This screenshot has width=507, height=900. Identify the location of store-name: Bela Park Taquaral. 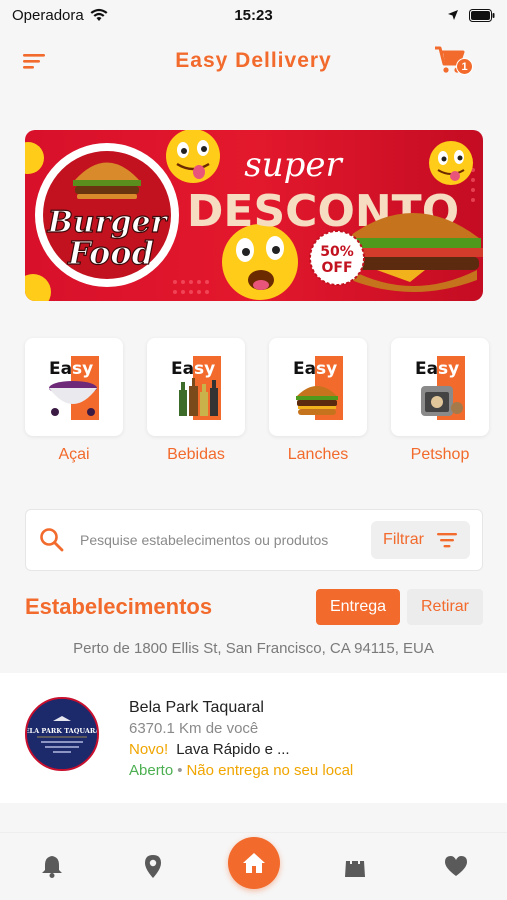
(196, 707).